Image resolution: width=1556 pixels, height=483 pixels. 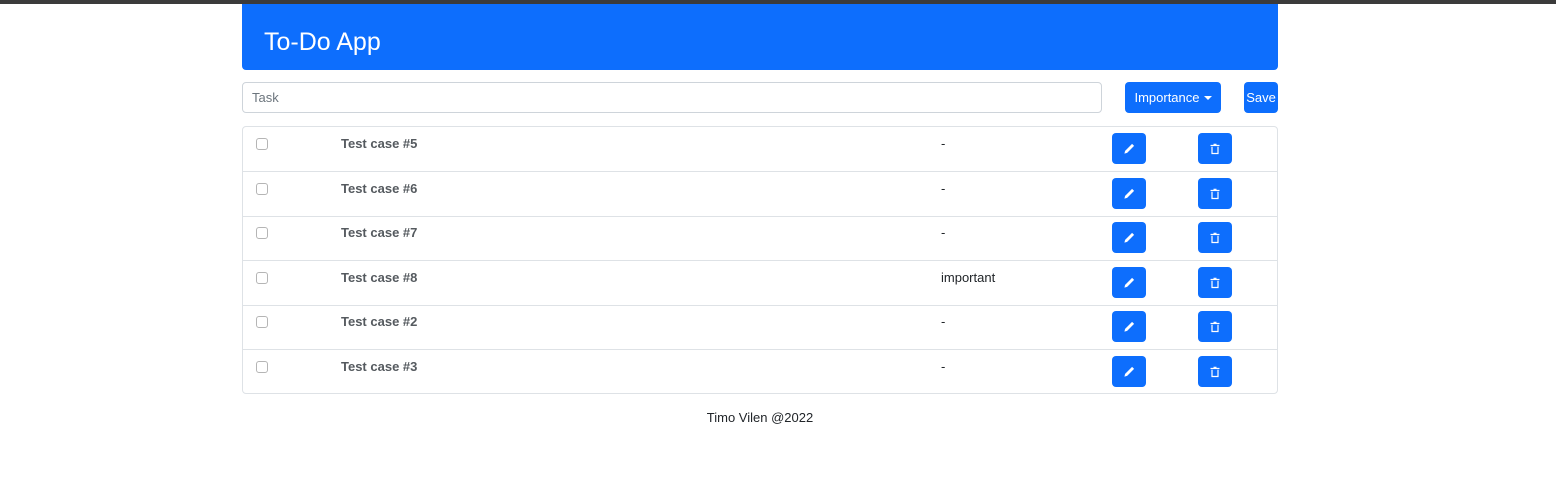 What do you see at coordinates (379, 188) in the screenshot?
I see `task-name: Test case #6` at bounding box center [379, 188].